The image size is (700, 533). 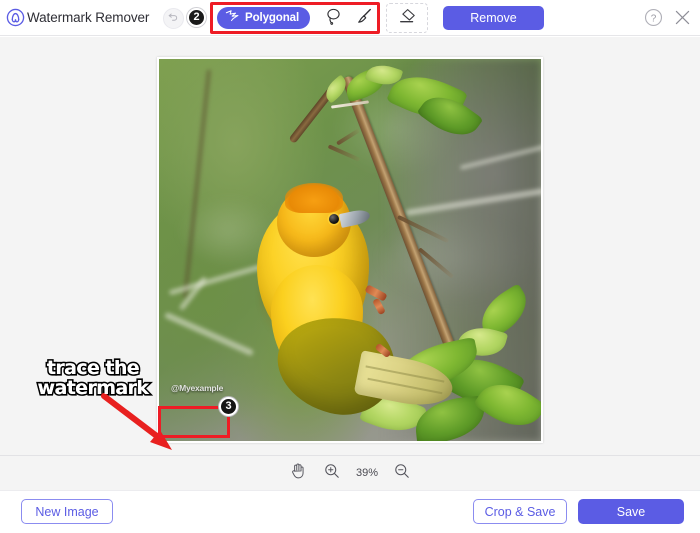 I want to click on save-button: Save, so click(x=631, y=511).